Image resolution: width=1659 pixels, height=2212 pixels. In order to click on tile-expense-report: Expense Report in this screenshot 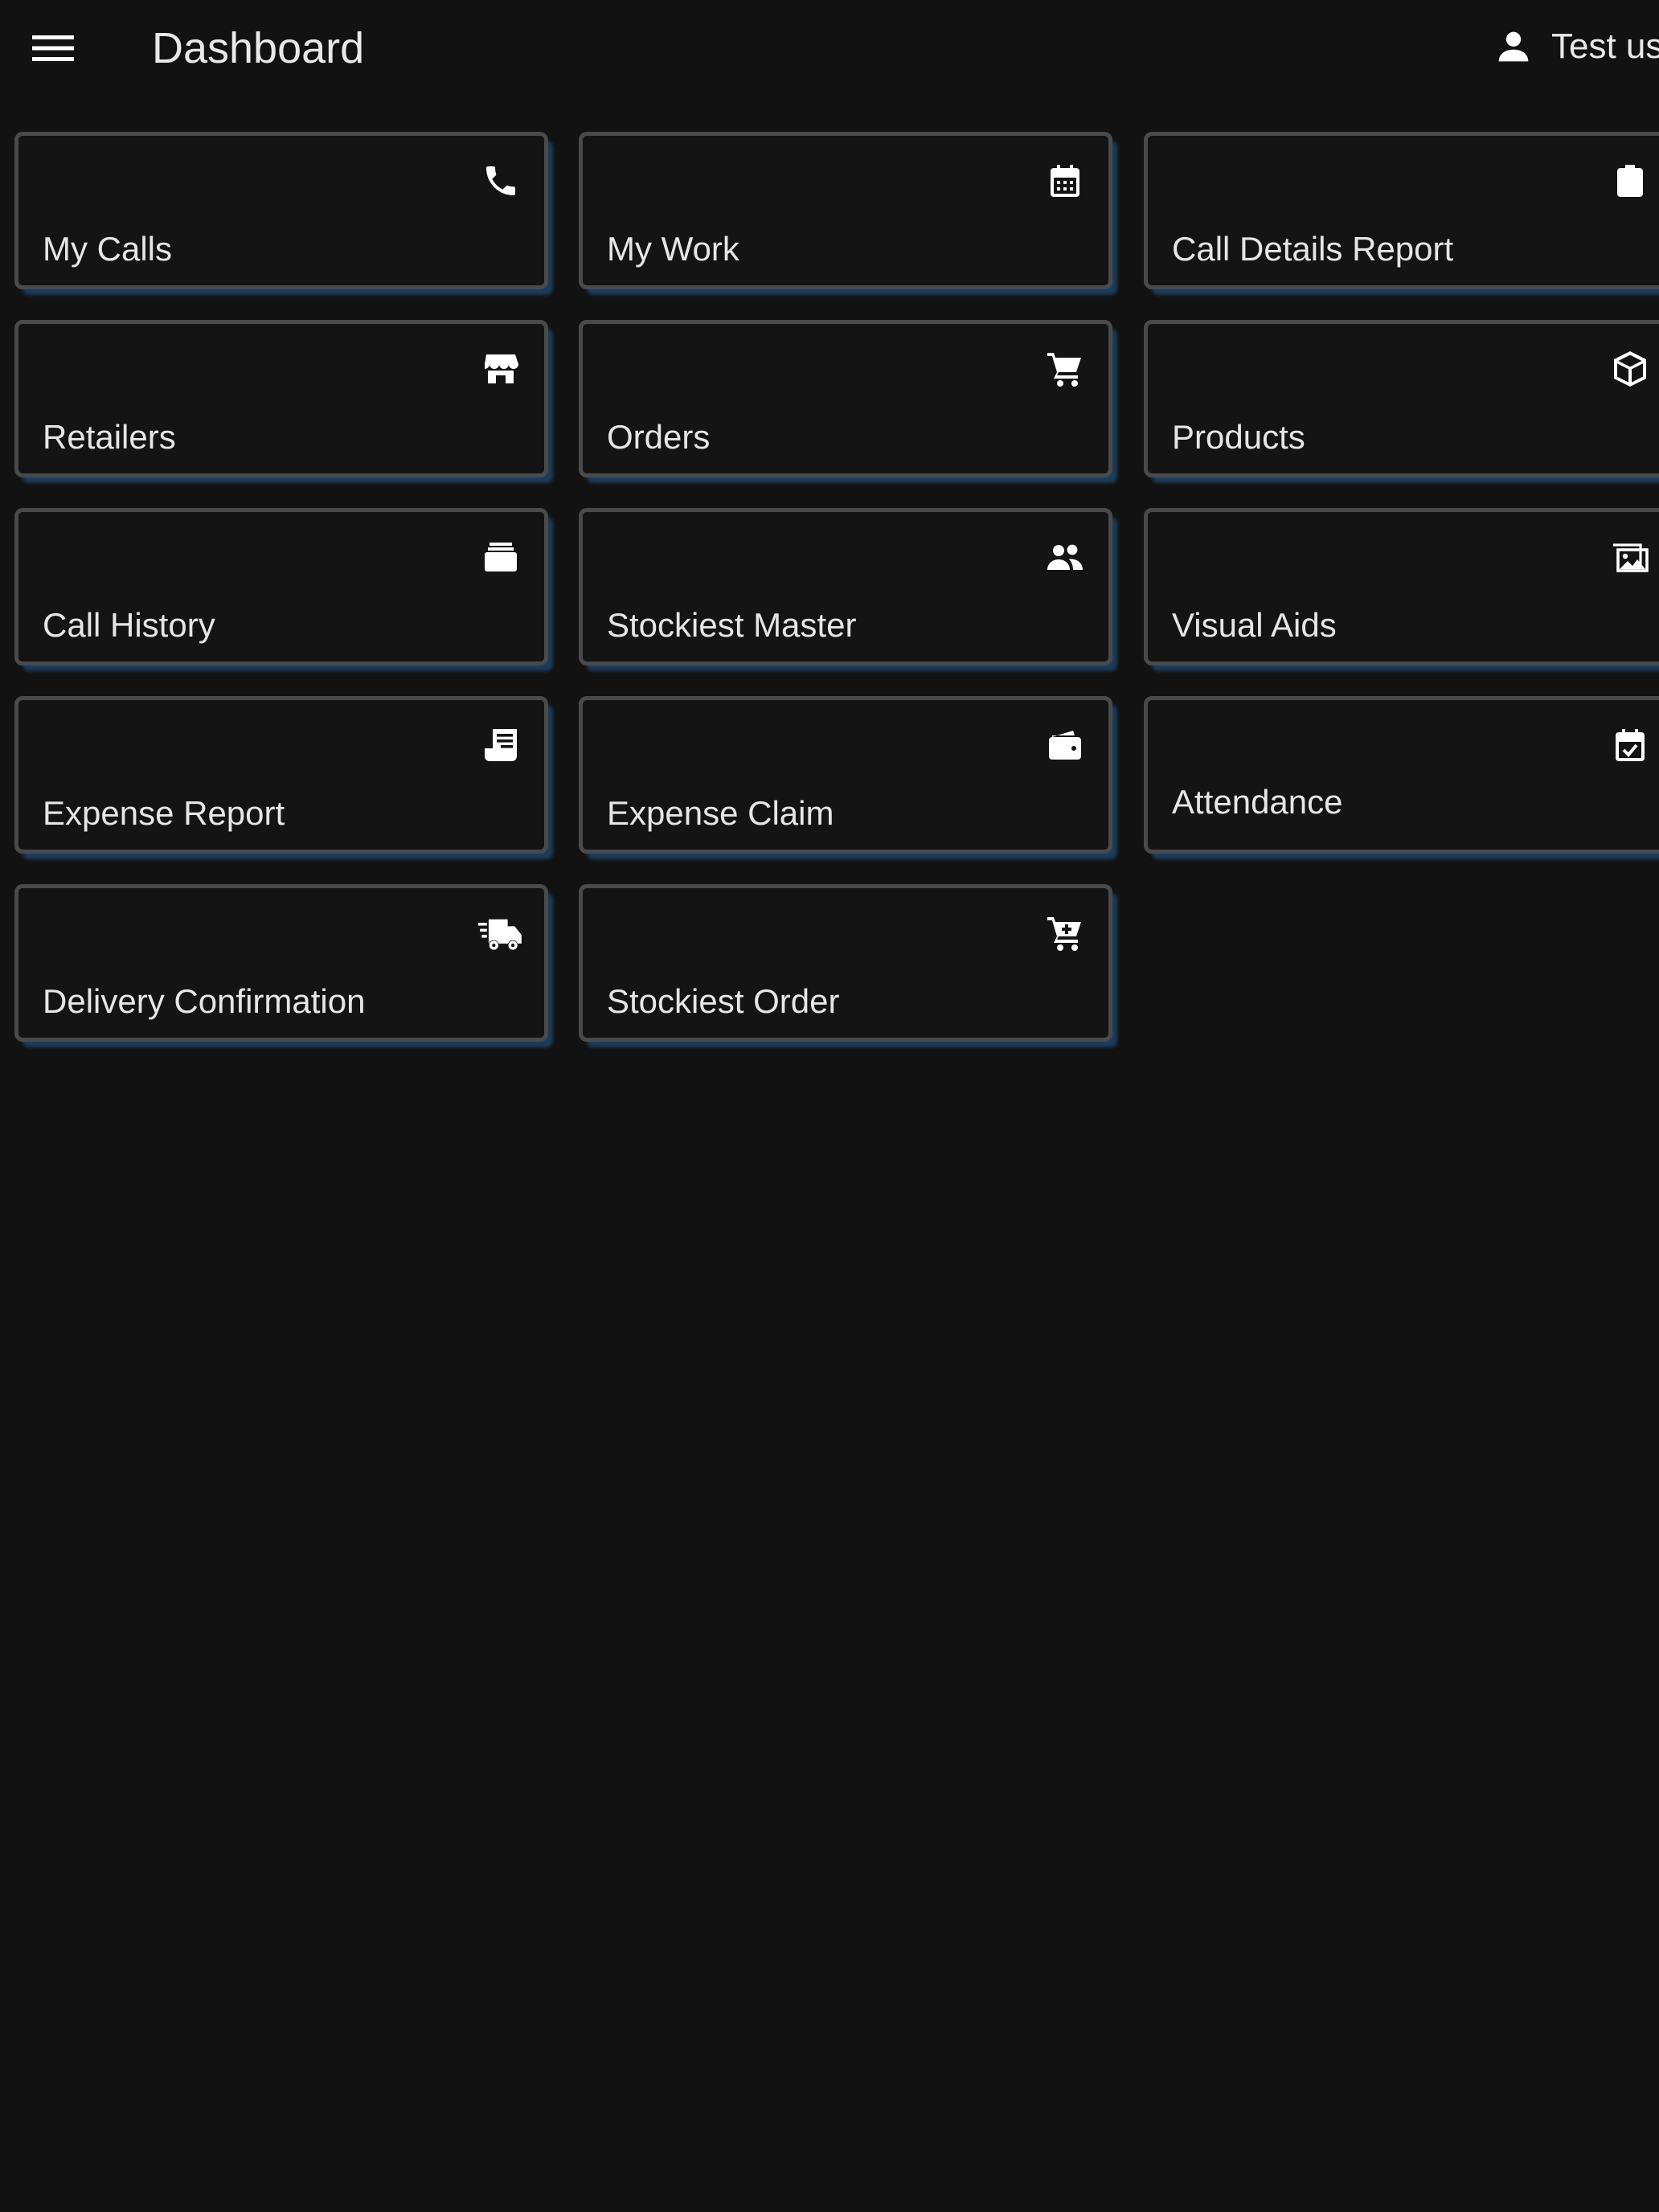, I will do `click(281, 775)`.